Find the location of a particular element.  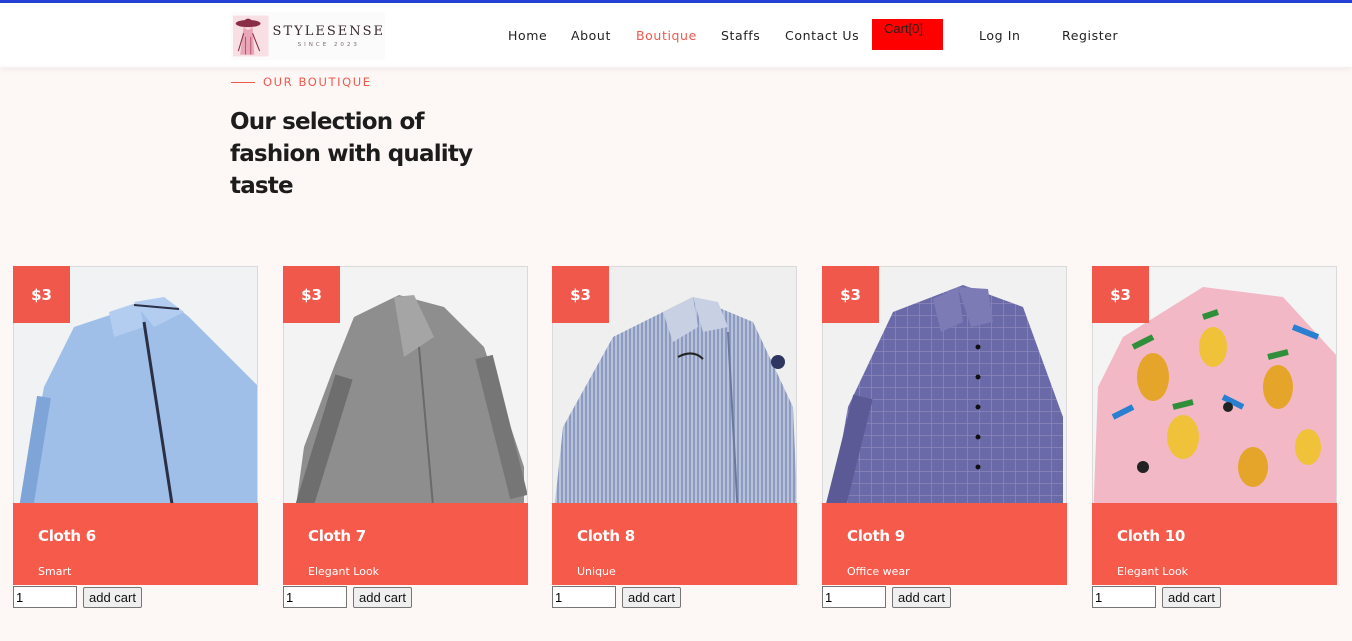

brand-logo: STYLESENSE SINCE 2023 is located at coordinates (308, 36).